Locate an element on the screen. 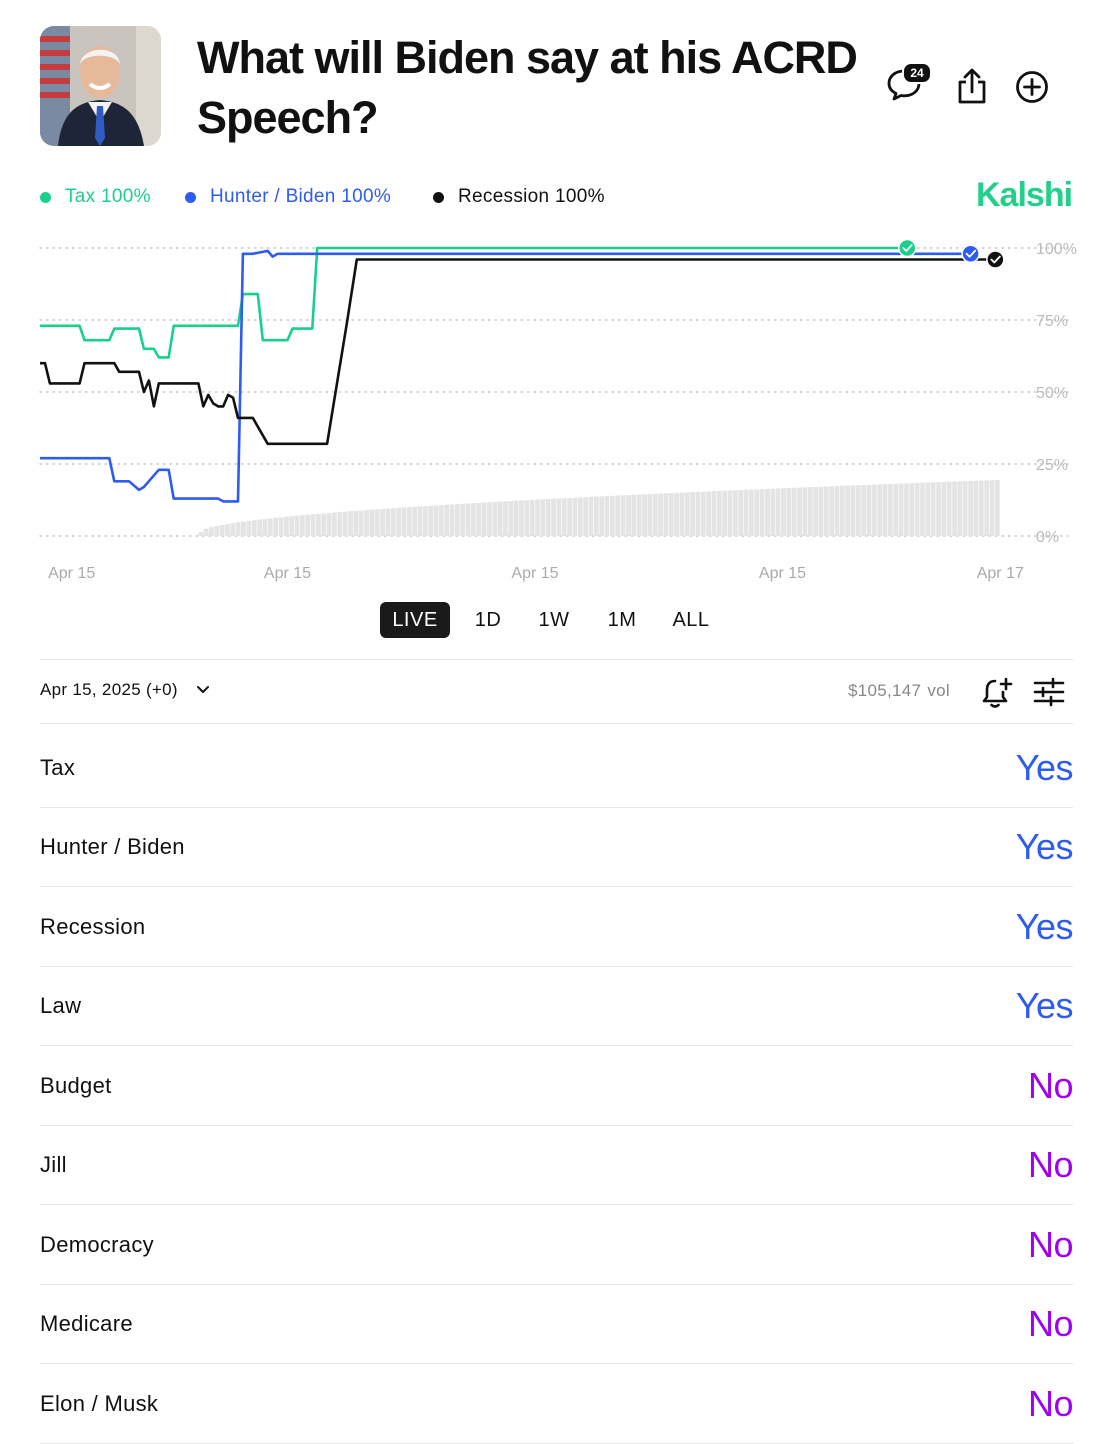 This screenshot has height=1444, width=1110. share-button is located at coordinates (972, 87).